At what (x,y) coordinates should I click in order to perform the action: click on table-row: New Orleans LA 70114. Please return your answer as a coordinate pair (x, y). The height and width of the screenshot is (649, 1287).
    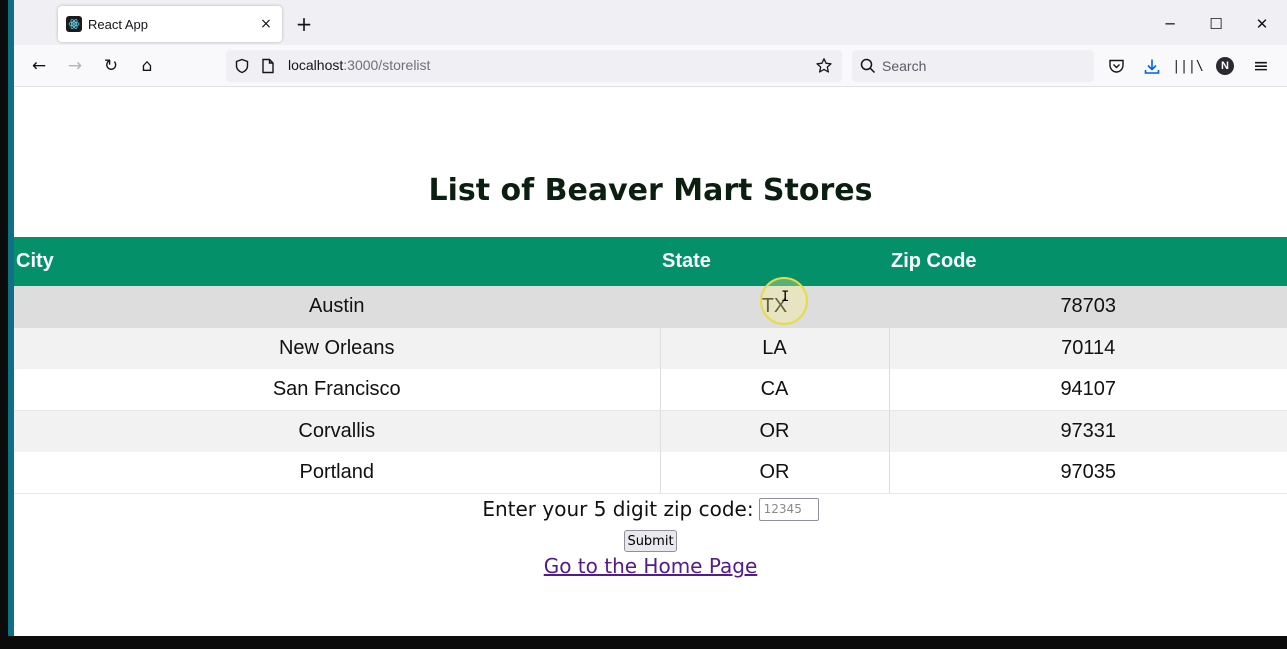
    Looking at the image, I should click on (650, 348).